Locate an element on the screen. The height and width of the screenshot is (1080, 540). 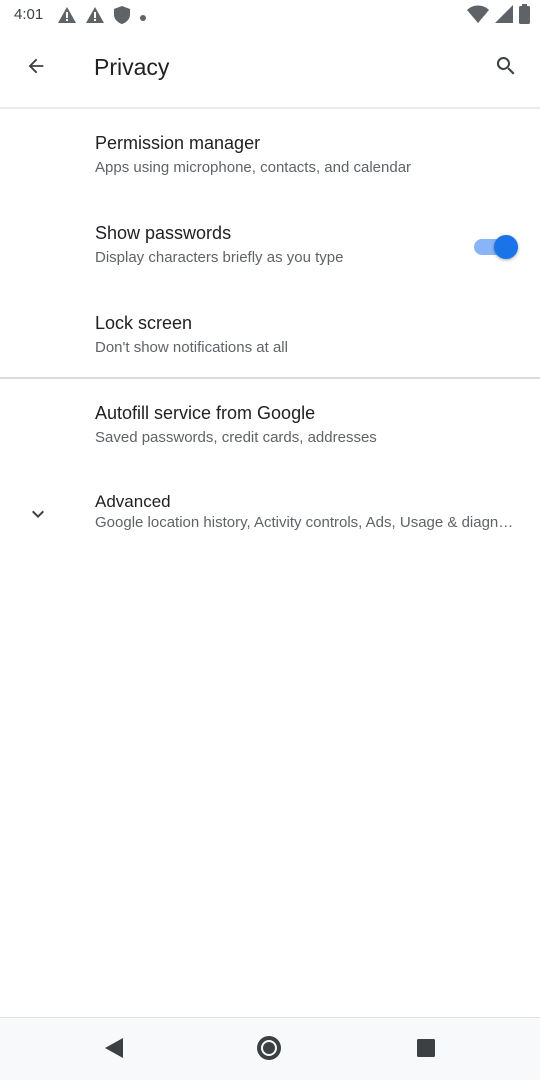
autofill-service-summary: Saved passwords, credit cards, addresses is located at coordinates (236, 437).